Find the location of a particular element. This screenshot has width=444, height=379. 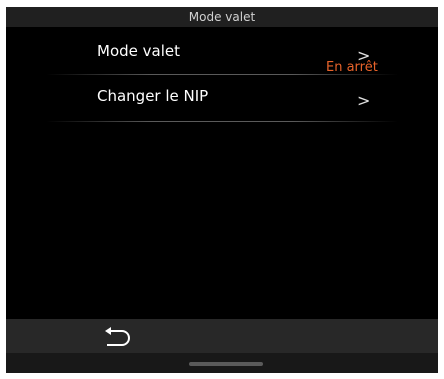

back-button is located at coordinates (116, 336).